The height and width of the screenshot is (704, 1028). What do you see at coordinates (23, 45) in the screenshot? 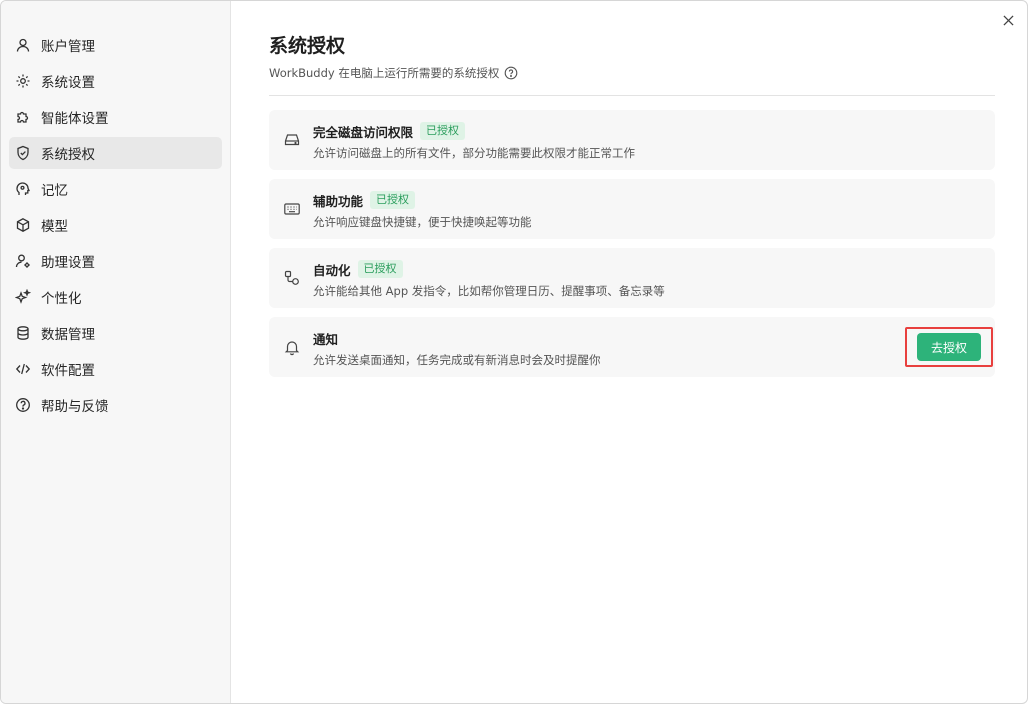
I see `user-icon` at bounding box center [23, 45].